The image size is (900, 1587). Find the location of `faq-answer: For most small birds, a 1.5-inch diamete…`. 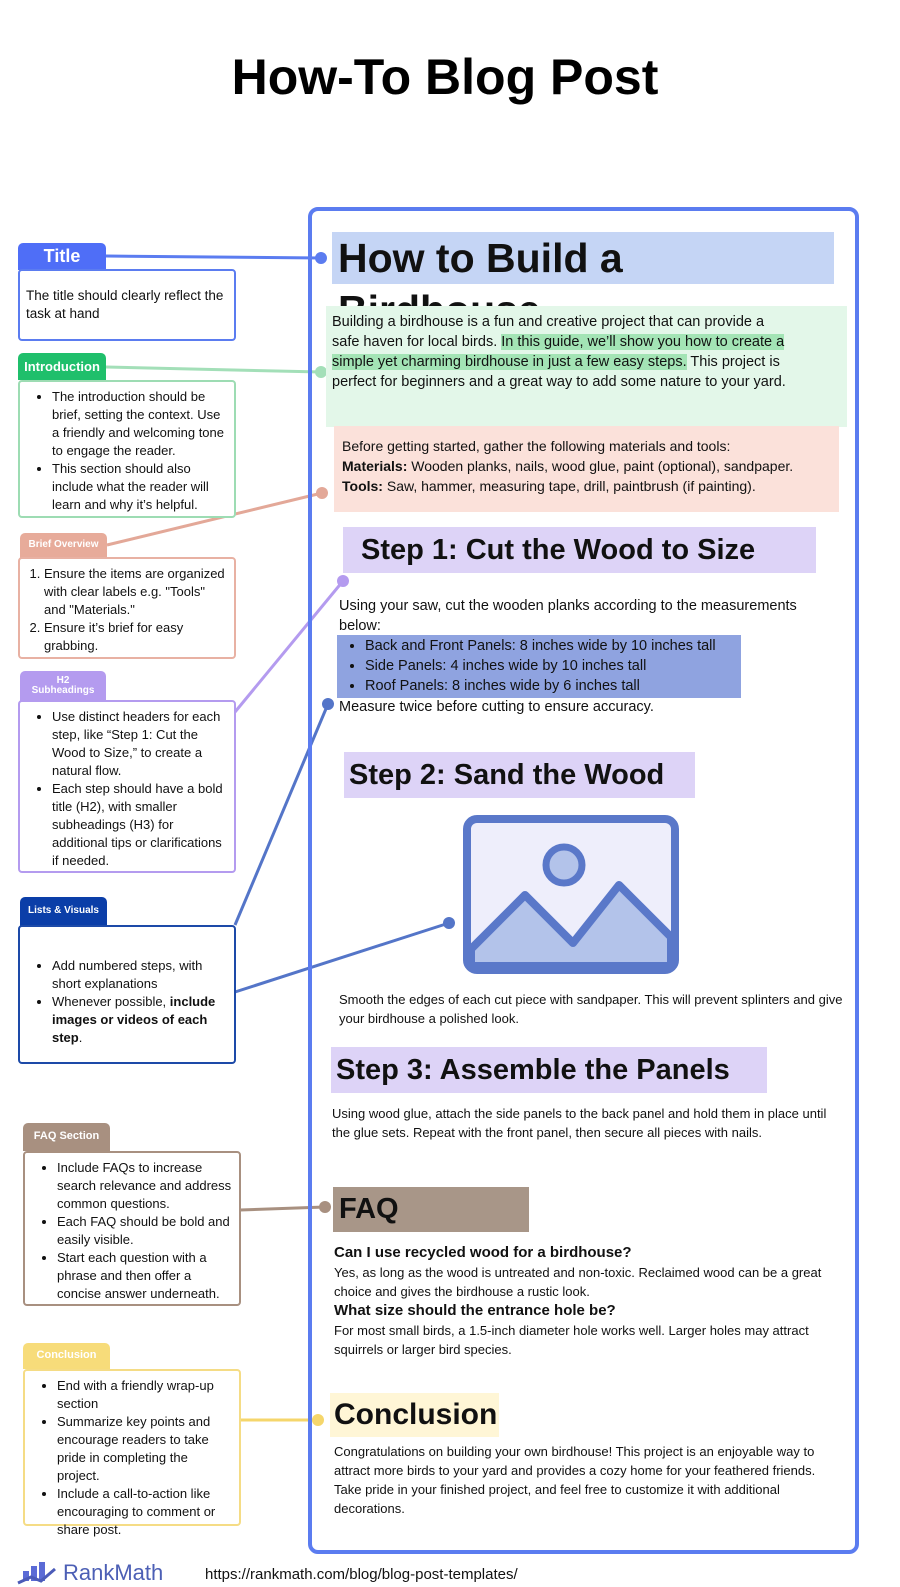

faq-answer: For most small birds, a 1.5-inch diamete… is located at coordinates (571, 1340).